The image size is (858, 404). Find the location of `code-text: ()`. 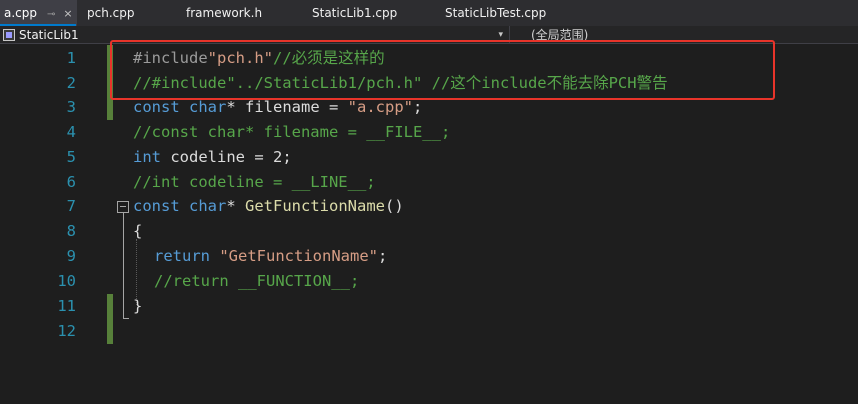

code-text: () is located at coordinates (394, 206).